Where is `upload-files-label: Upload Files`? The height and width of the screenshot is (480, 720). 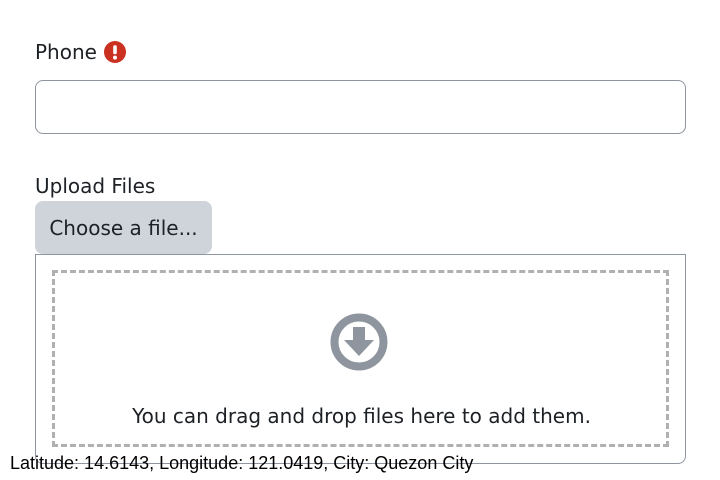
upload-files-label: Upload Files is located at coordinates (95, 186).